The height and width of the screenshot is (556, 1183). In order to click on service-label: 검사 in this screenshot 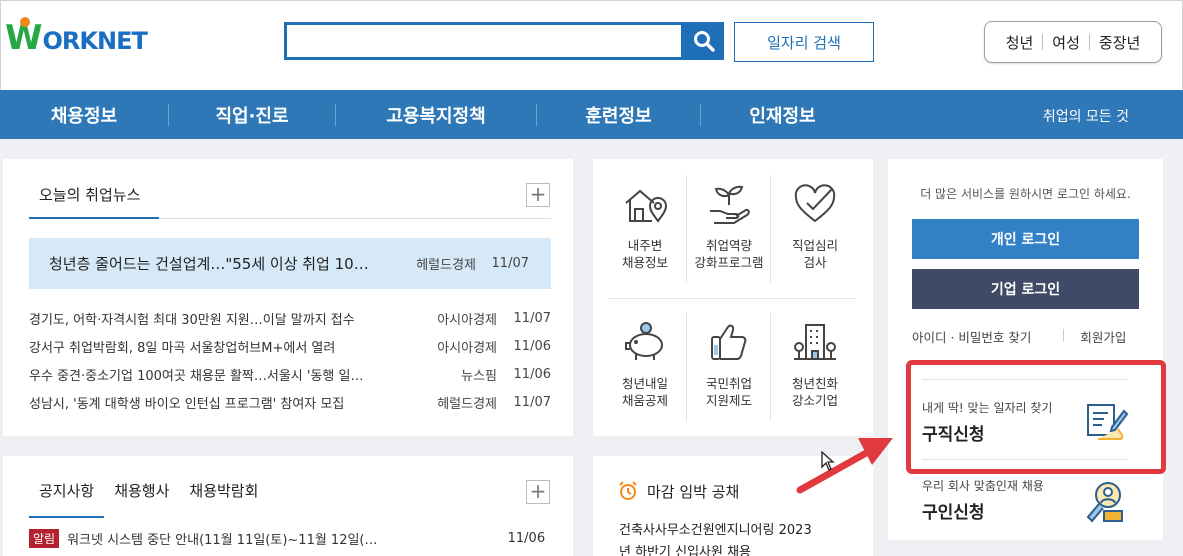, I will do `click(815, 262)`.